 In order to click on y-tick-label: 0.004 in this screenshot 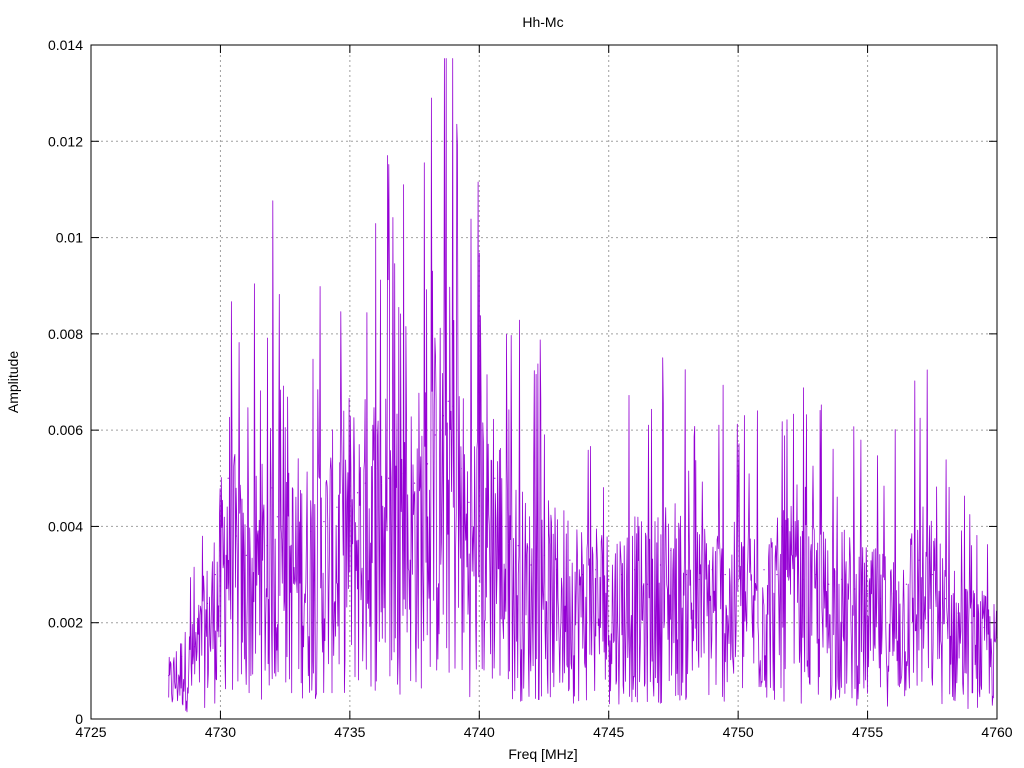, I will do `click(65, 526)`.